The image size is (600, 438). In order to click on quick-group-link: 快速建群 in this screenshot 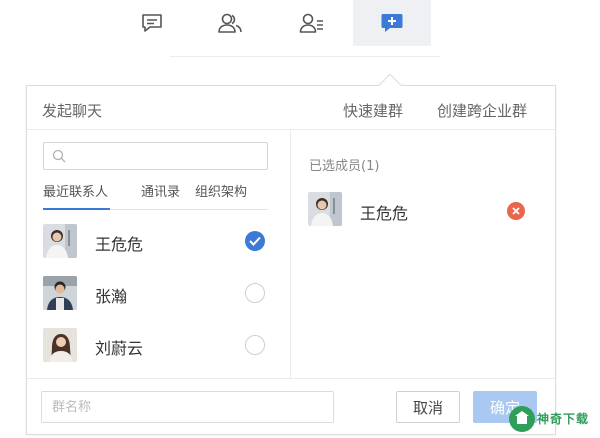, I will do `click(373, 110)`.